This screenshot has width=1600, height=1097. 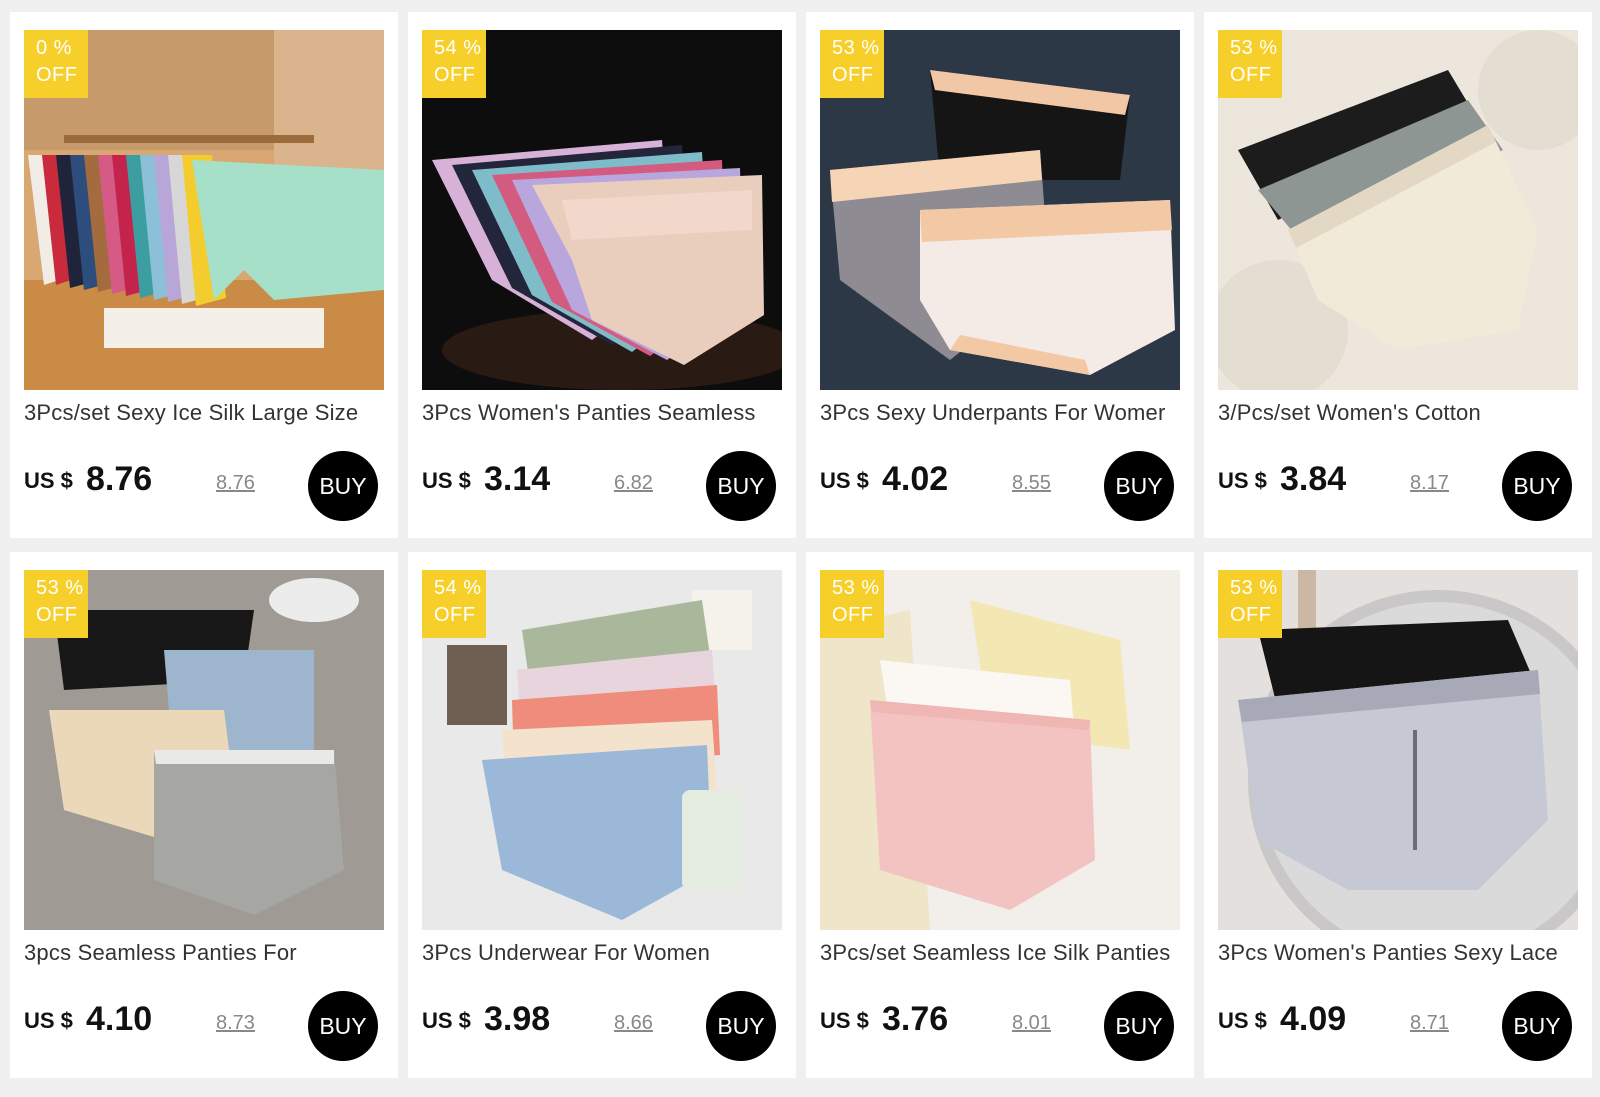 I want to click on sale-price: 3.76, so click(x=915, y=1019).